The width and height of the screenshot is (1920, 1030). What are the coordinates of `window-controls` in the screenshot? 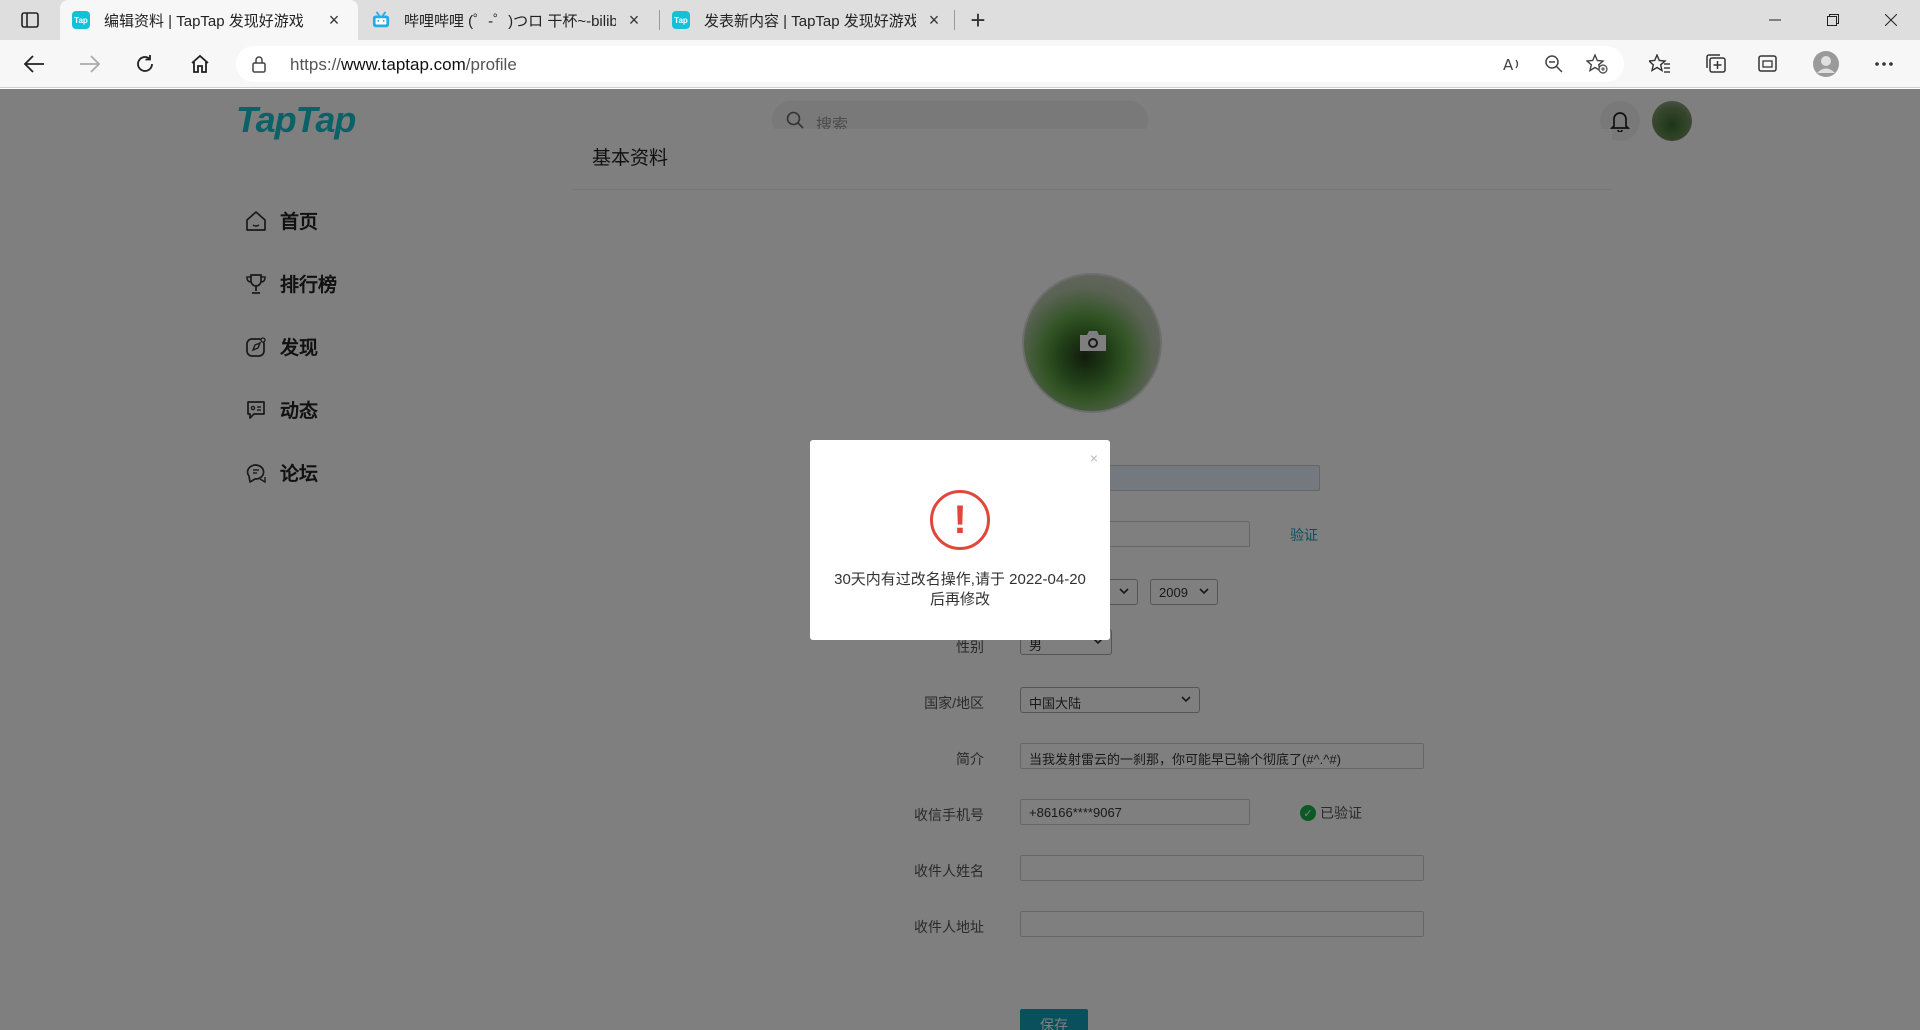 It's located at (1833, 20).